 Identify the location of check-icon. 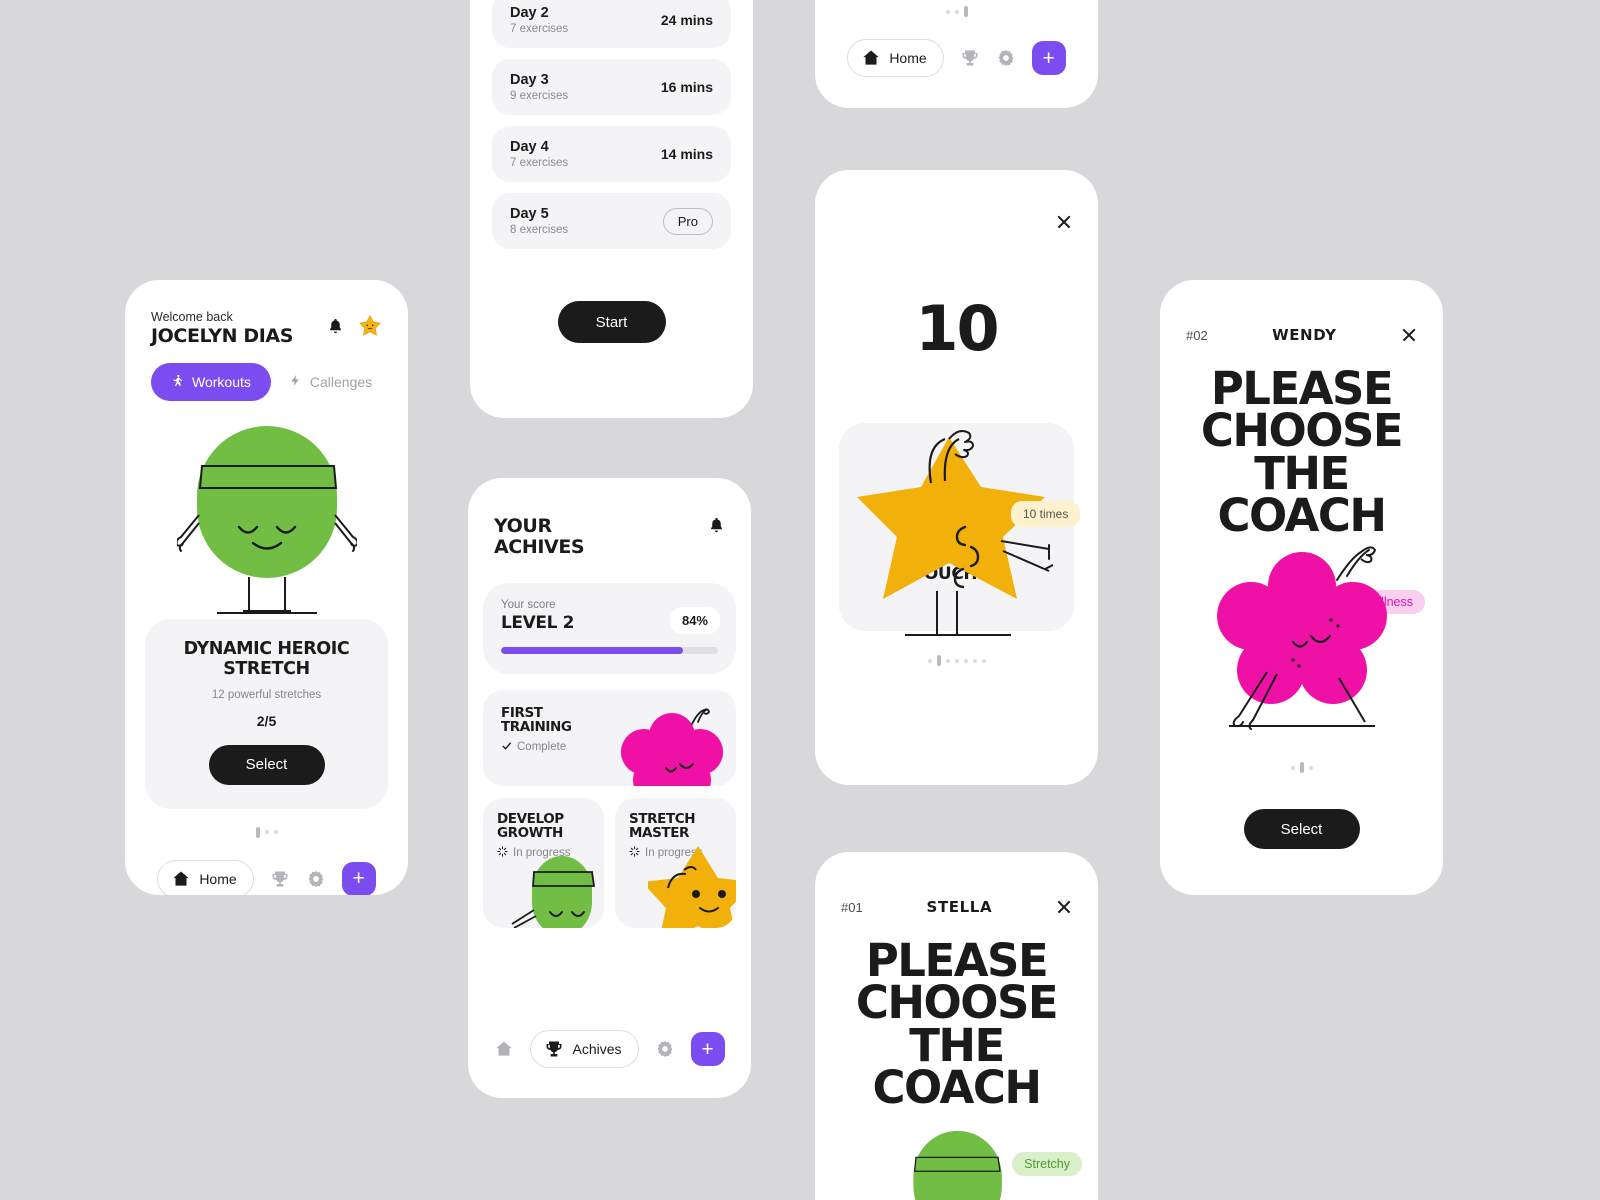
(506, 747).